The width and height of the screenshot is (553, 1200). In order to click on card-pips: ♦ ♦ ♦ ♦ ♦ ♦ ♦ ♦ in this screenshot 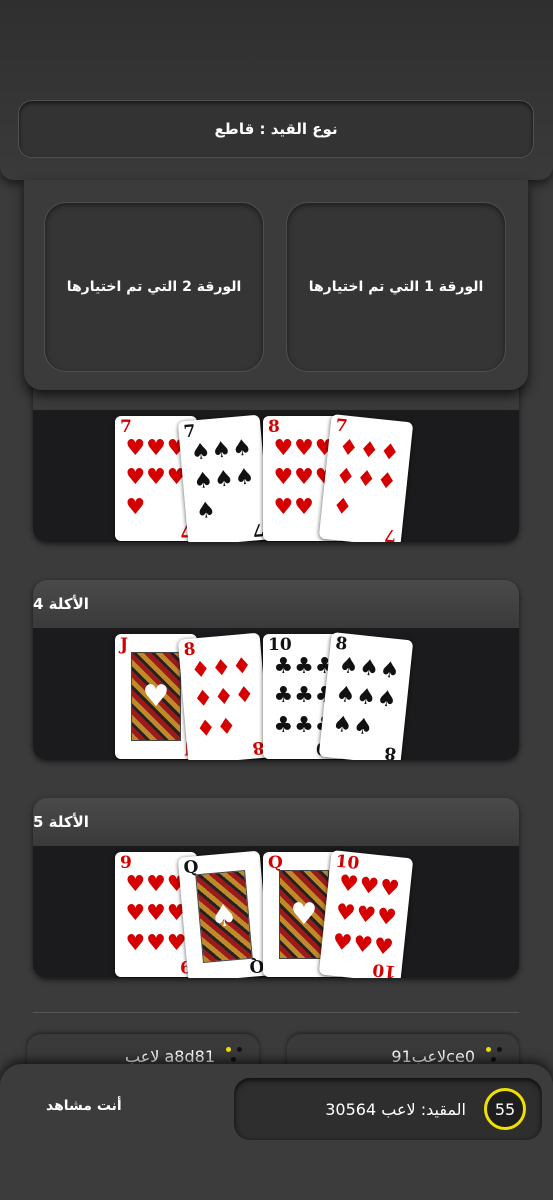, I will do `click(224, 698)`.